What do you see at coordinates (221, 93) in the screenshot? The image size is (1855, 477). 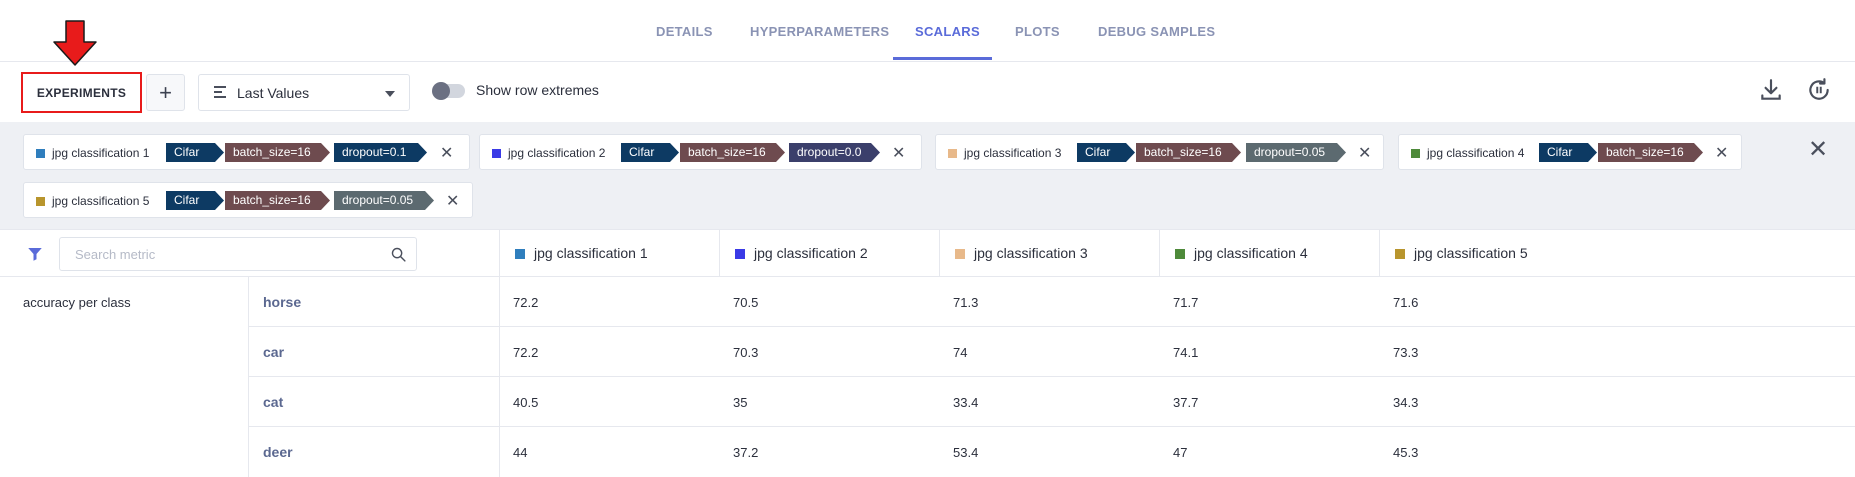 I see `list-icon` at bounding box center [221, 93].